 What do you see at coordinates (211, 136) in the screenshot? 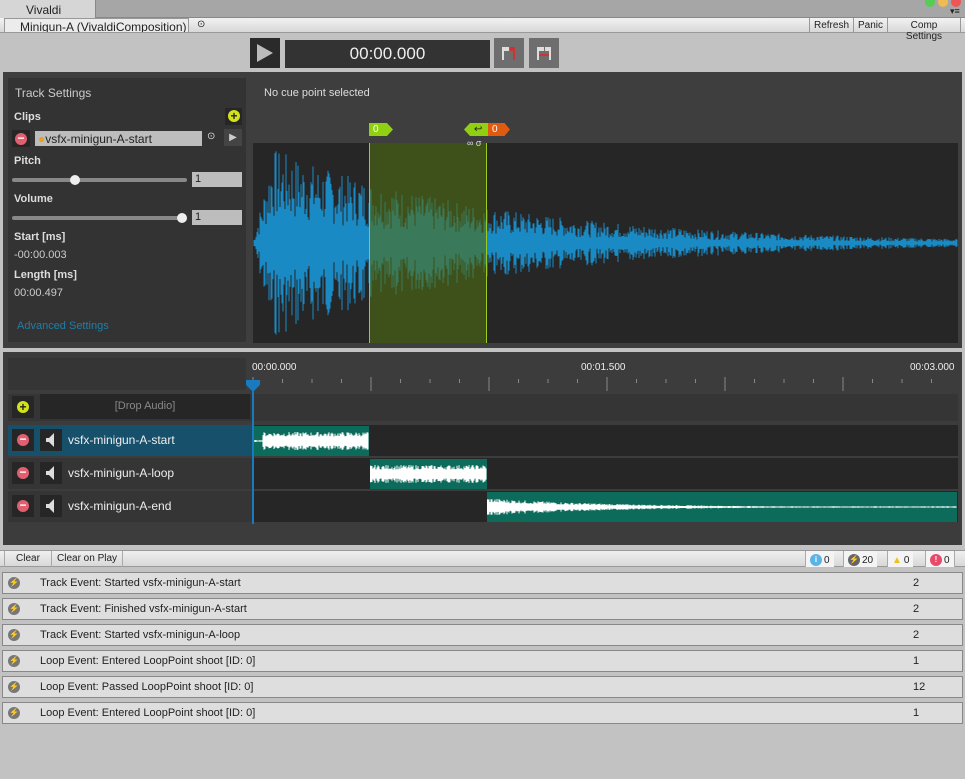
I see `object-picker-icon: ⊙` at bounding box center [211, 136].